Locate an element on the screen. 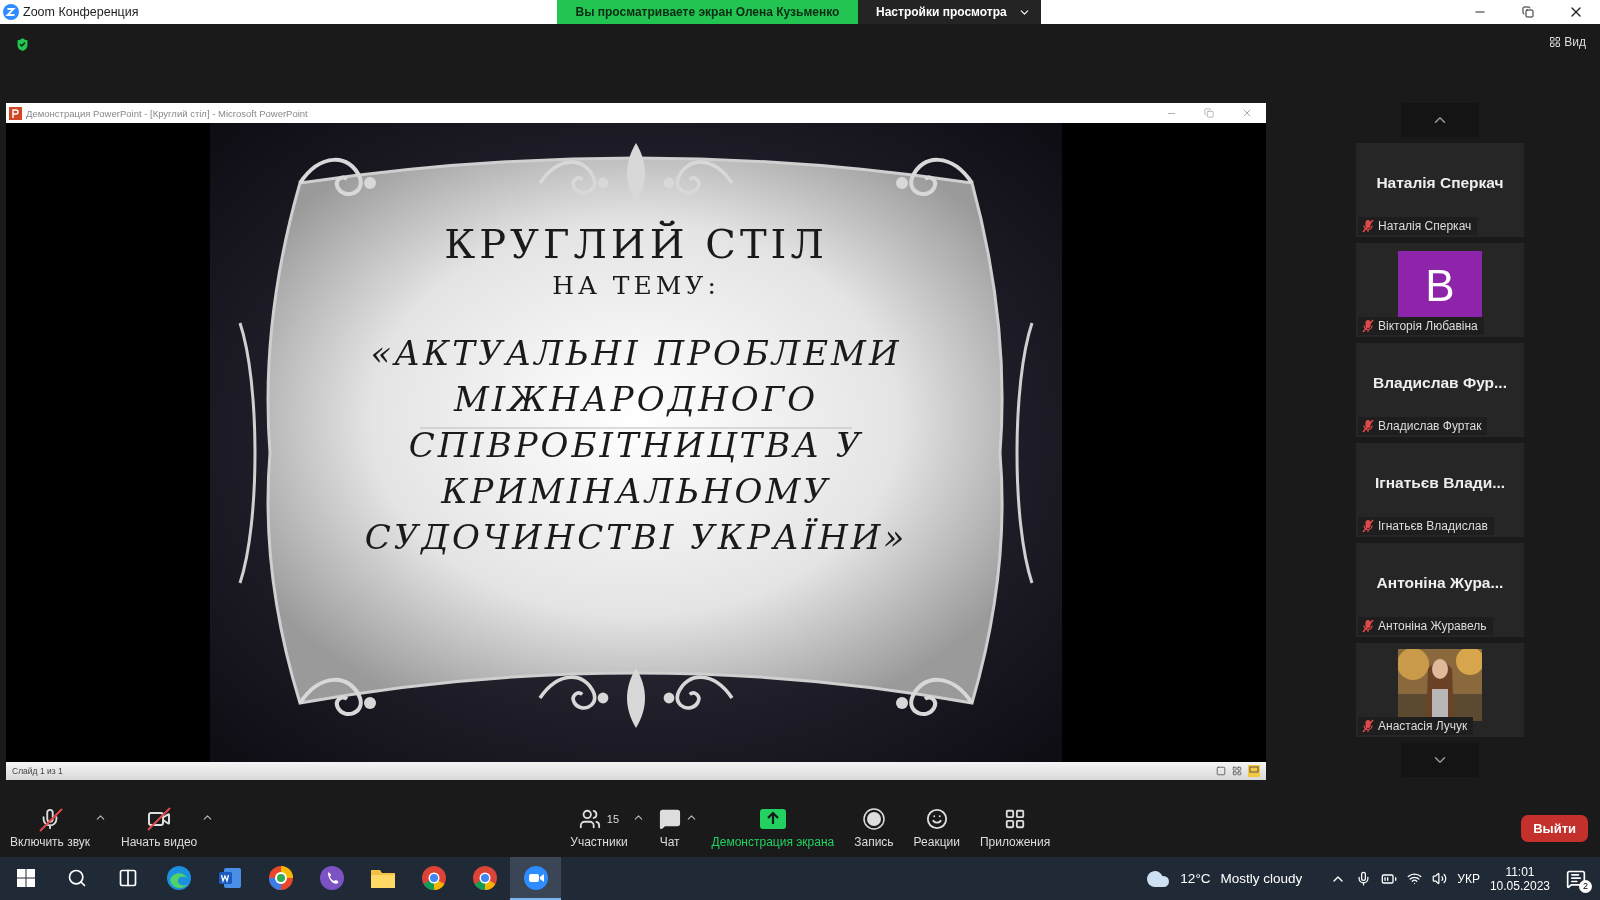 Image resolution: width=1600 pixels, height=900 pixels. record-icon is located at coordinates (873, 819).